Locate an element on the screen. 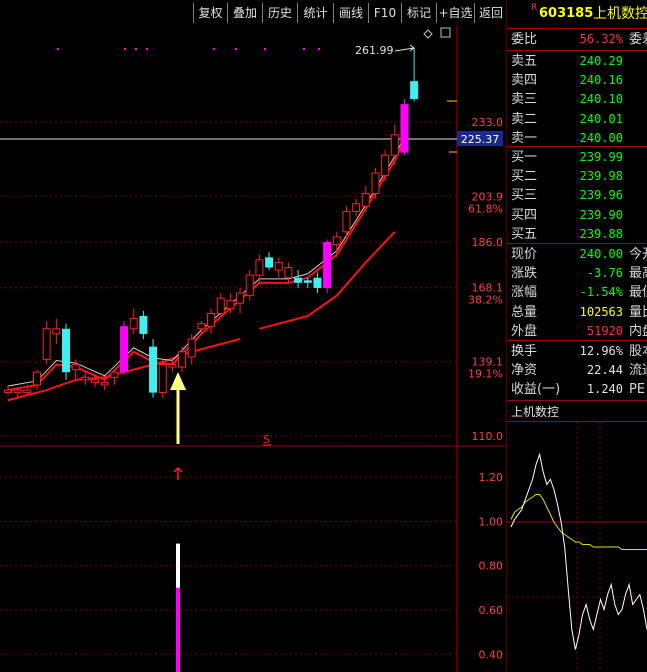  quote-row: 卖三 240.10 is located at coordinates (577, 99).